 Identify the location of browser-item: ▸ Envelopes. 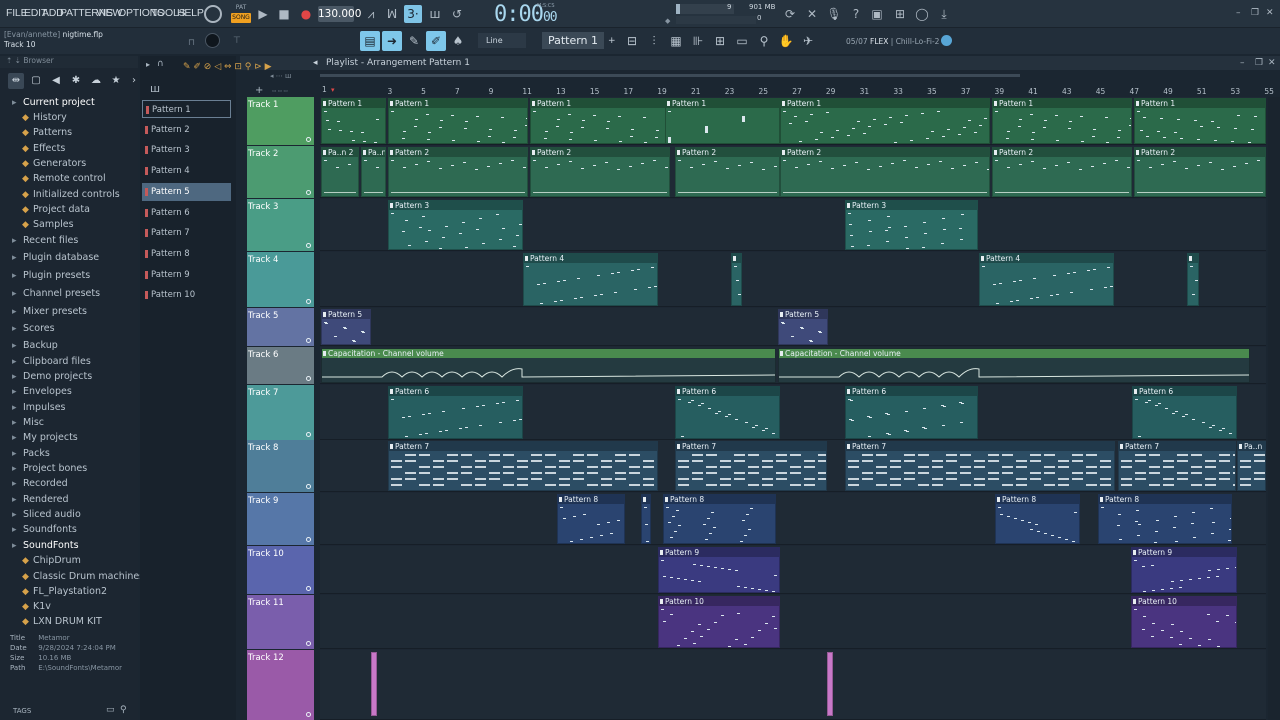
(42, 391).